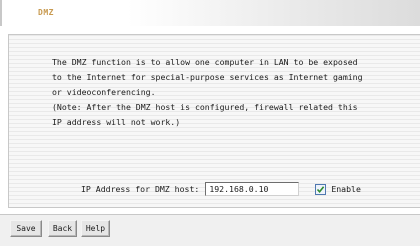 Image resolution: width=420 pixels, height=246 pixels. Describe the element at coordinates (104, 92) in the screenshot. I see `description-line: or videoconferencing.` at that location.